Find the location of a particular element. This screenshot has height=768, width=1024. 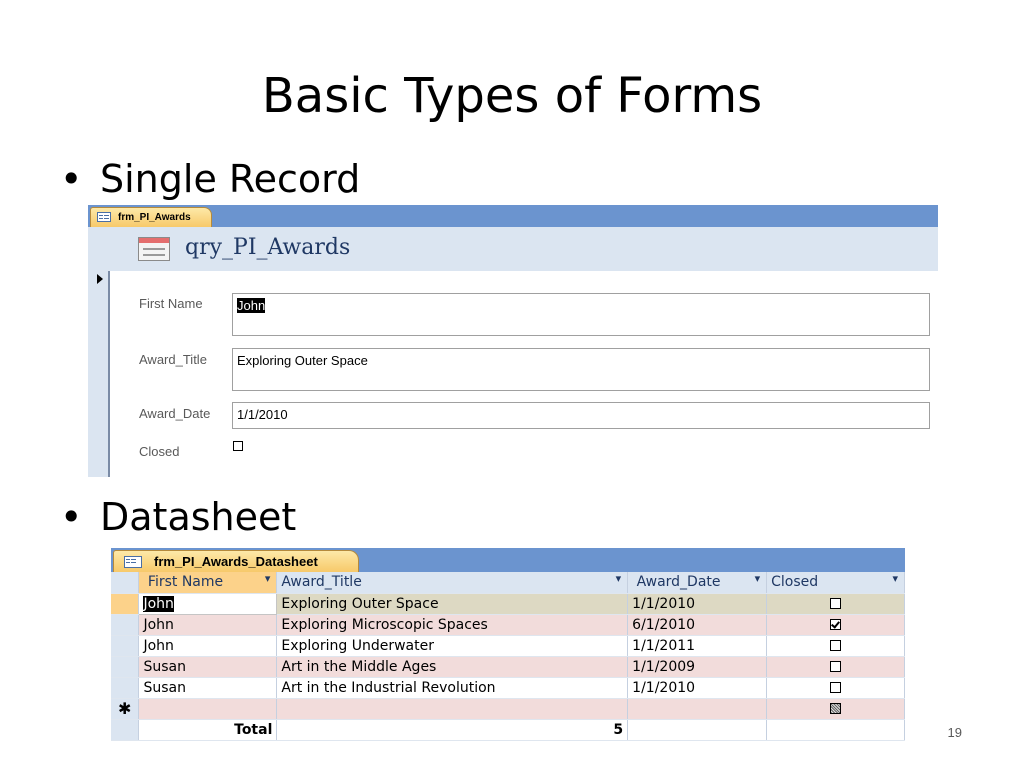

column-header-label: Closed is located at coordinates (795, 582).